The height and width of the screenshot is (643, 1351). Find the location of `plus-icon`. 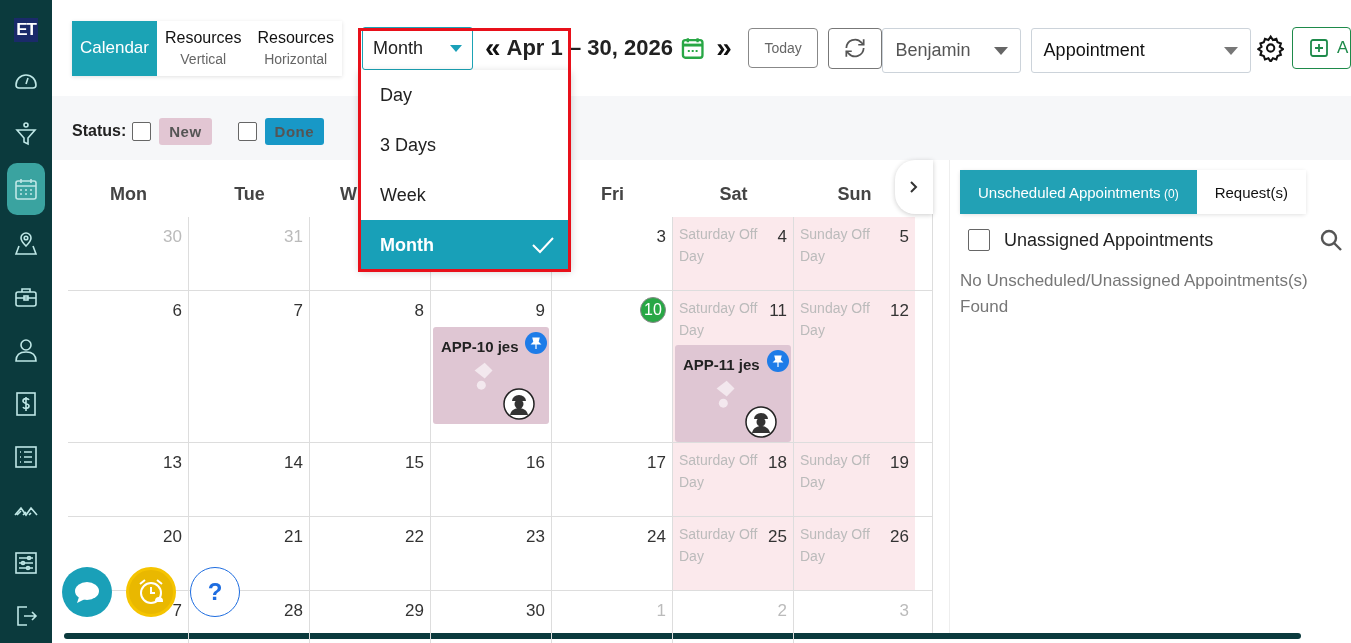

plus-icon is located at coordinates (1319, 48).